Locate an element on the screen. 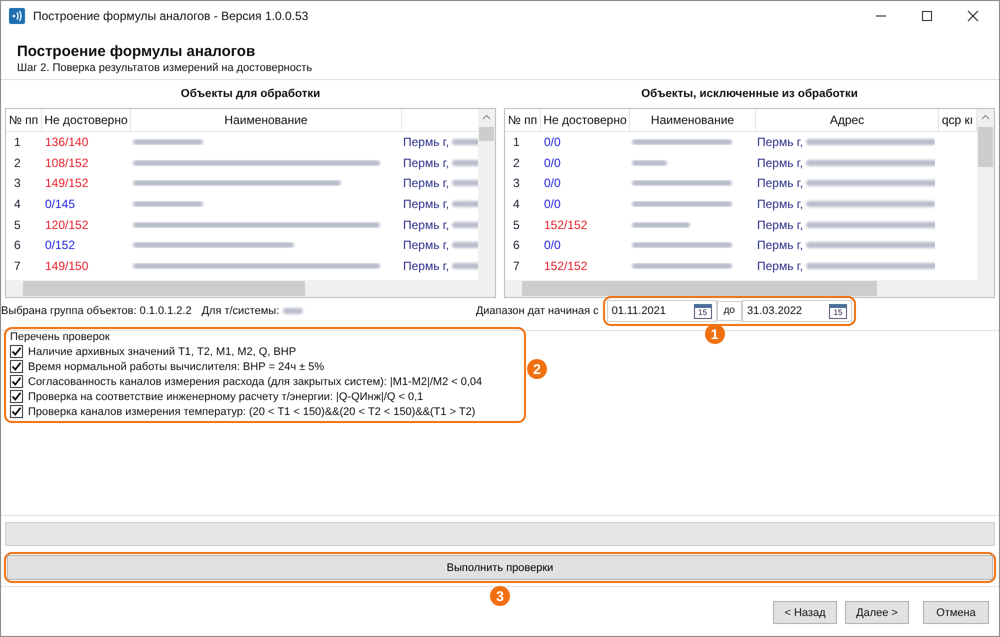 The image size is (1000, 637). column-header: Адрес is located at coordinates (847, 120).